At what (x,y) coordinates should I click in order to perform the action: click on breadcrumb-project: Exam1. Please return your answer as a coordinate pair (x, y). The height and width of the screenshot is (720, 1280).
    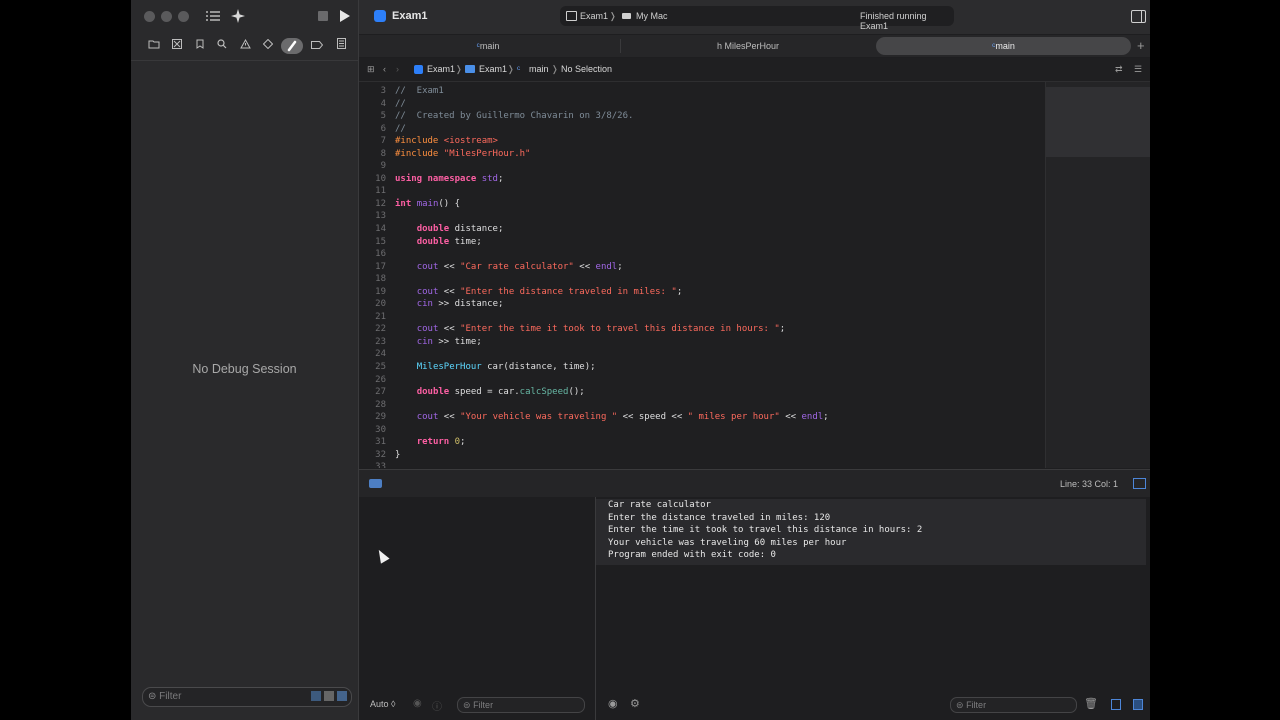
    Looking at the image, I should click on (441, 69).